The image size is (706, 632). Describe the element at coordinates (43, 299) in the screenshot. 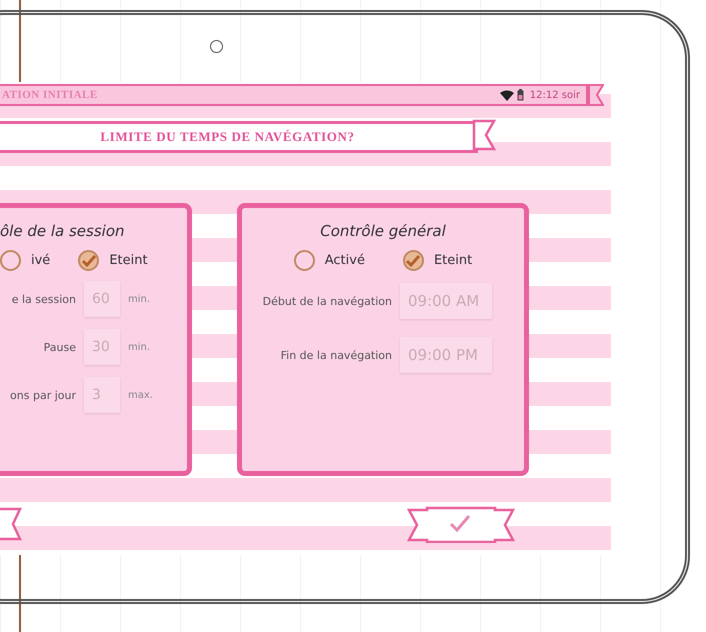

I see `field-label: e la session` at that location.